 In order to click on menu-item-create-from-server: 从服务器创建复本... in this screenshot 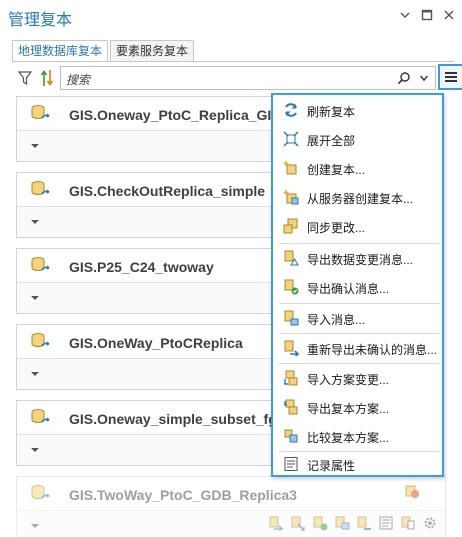, I will do `click(357, 197)`.